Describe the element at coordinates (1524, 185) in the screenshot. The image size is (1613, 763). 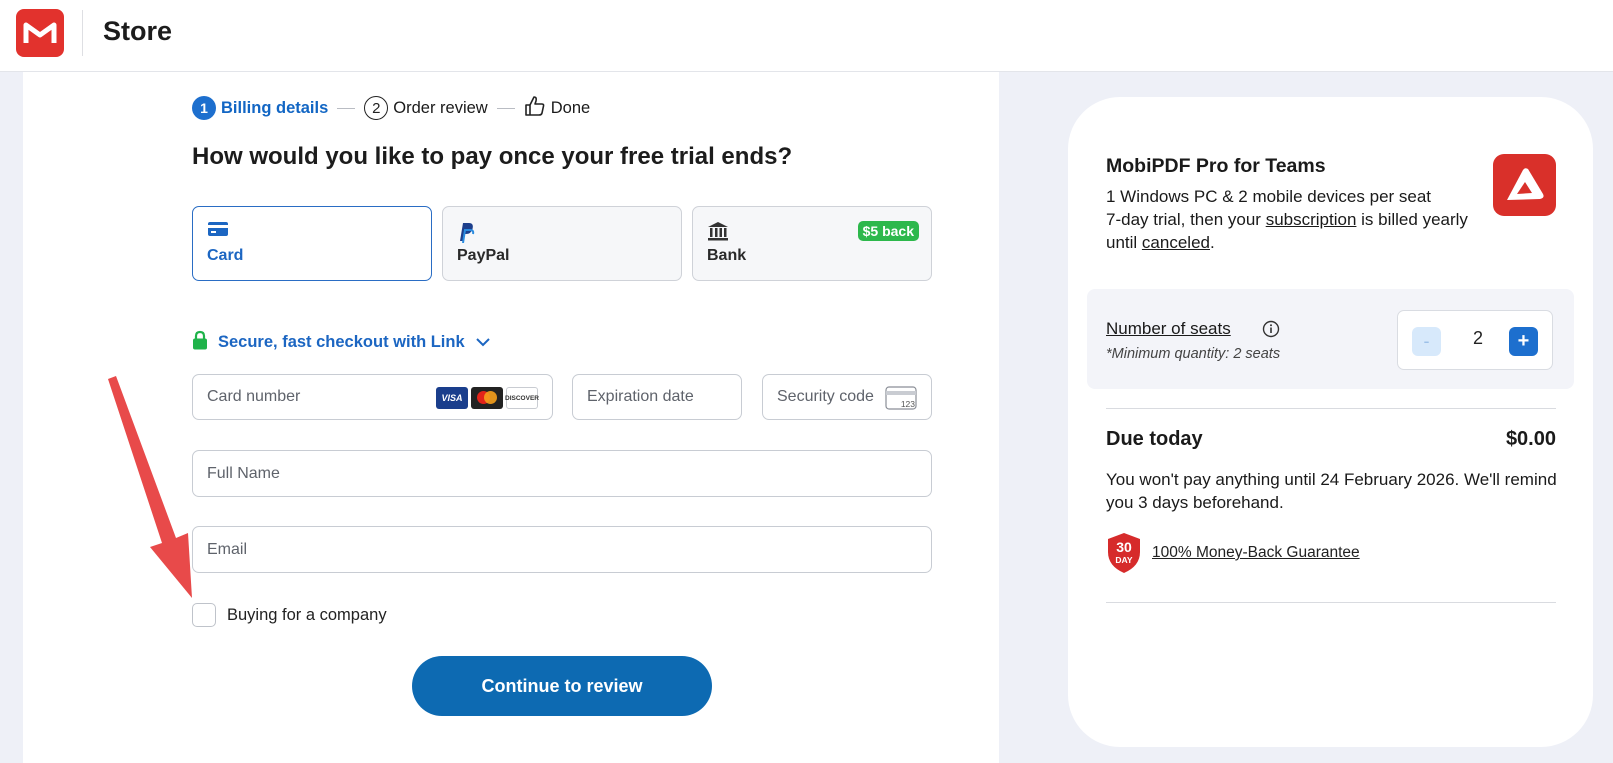
I see `mobipdf-app-icon` at that location.